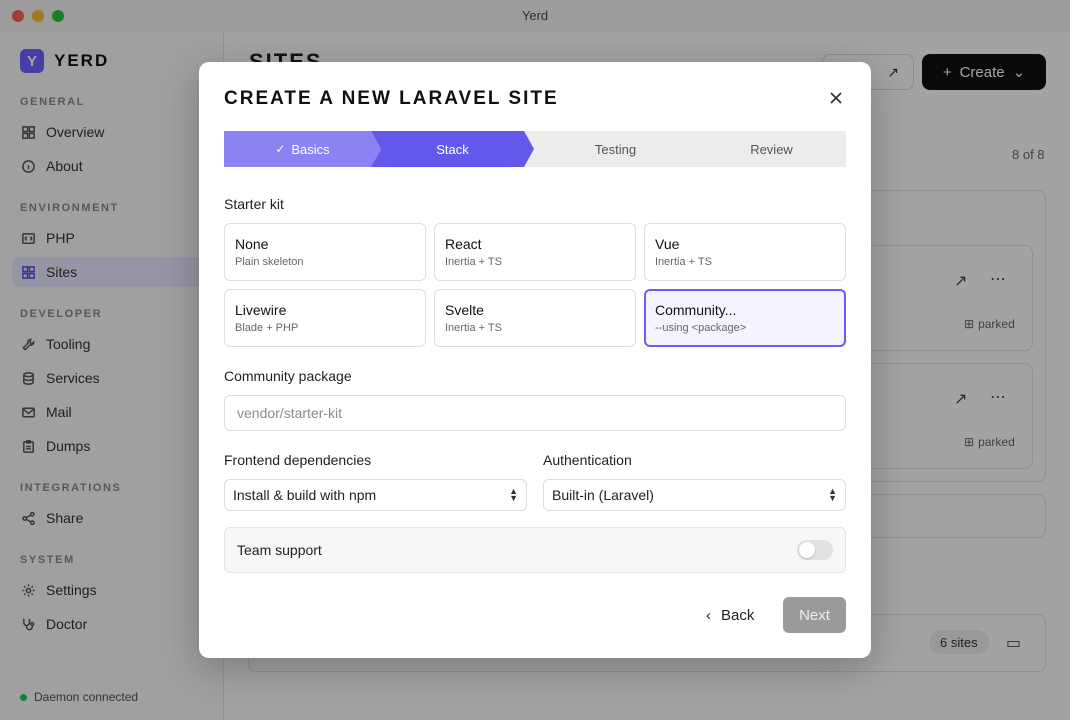 The height and width of the screenshot is (720, 1070). What do you see at coordinates (694, 495) in the screenshot?
I see `authentication-select: Built-in (Laravel) ▲ ▼` at bounding box center [694, 495].